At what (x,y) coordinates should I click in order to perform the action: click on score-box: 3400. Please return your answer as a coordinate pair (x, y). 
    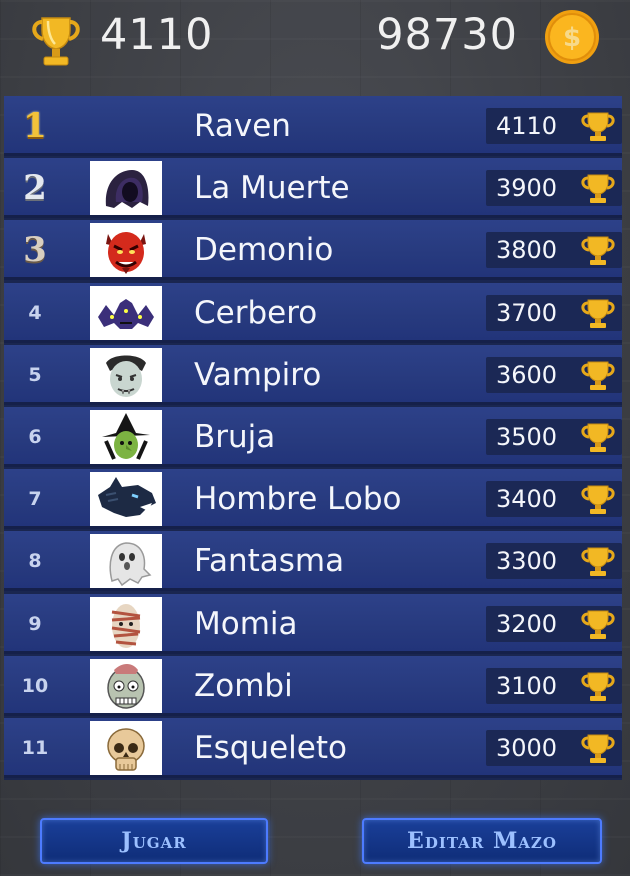
    Looking at the image, I should click on (554, 499).